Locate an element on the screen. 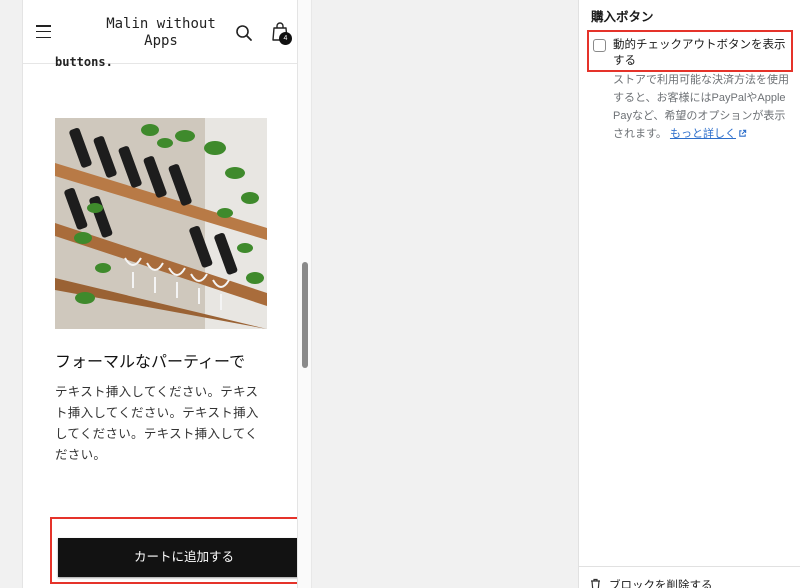 This screenshot has width=800, height=588. trash-icon is located at coordinates (595, 583).